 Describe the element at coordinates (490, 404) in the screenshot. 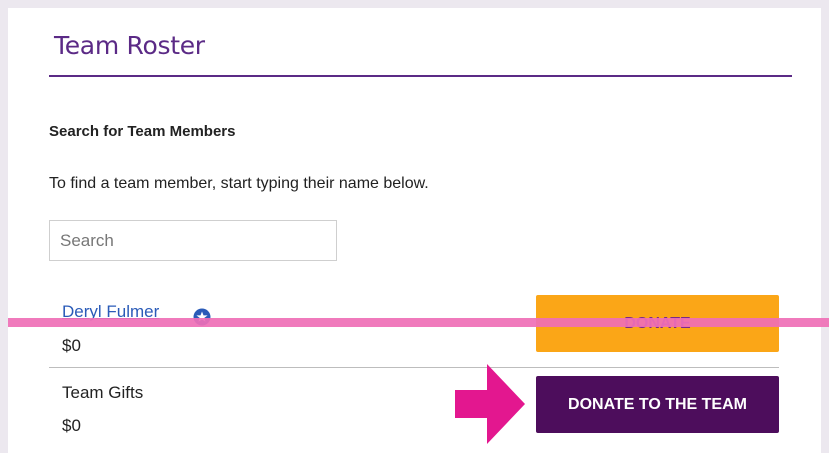

I see `arrow-right-icon` at that location.